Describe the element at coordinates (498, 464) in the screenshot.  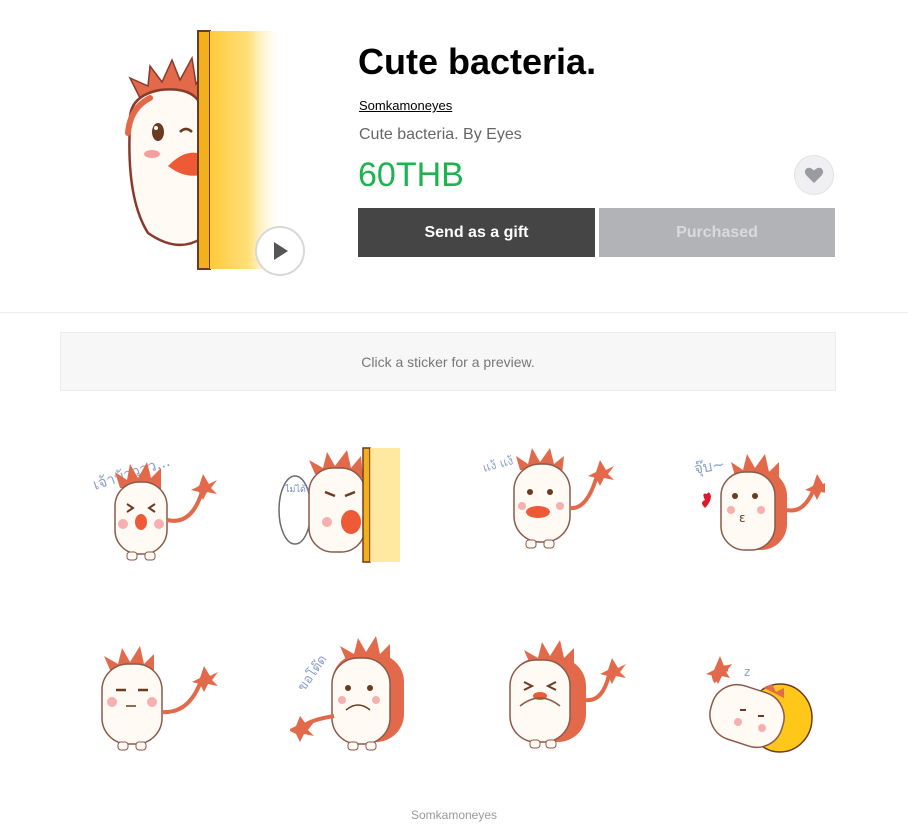
I see `sticker-3-caption: แง้ แง้` at that location.